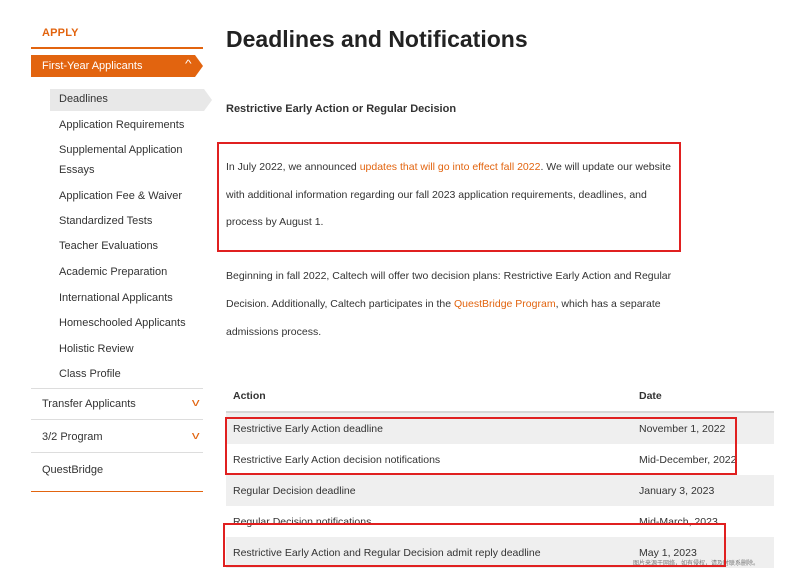 The height and width of the screenshot is (572, 793). Describe the element at coordinates (129, 374) in the screenshot. I see `sidebar-subitem-class-profile: Class Profile` at that location.